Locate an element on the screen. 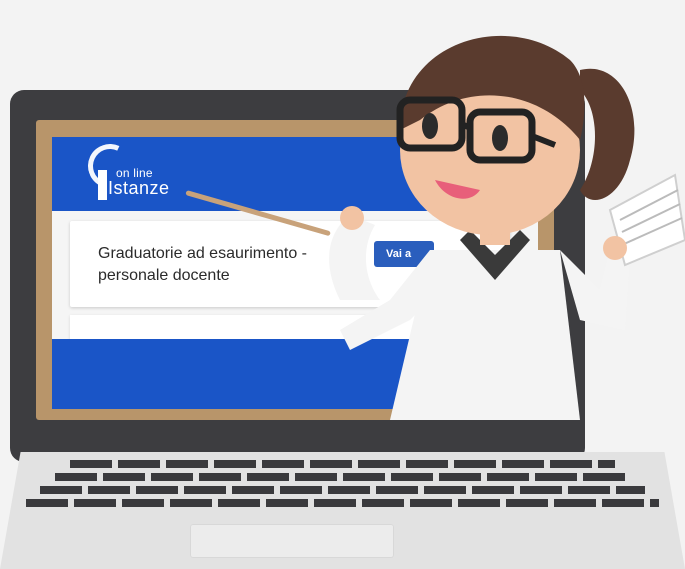  online-istanze-logo: on line Istanze is located at coordinates (129, 170).